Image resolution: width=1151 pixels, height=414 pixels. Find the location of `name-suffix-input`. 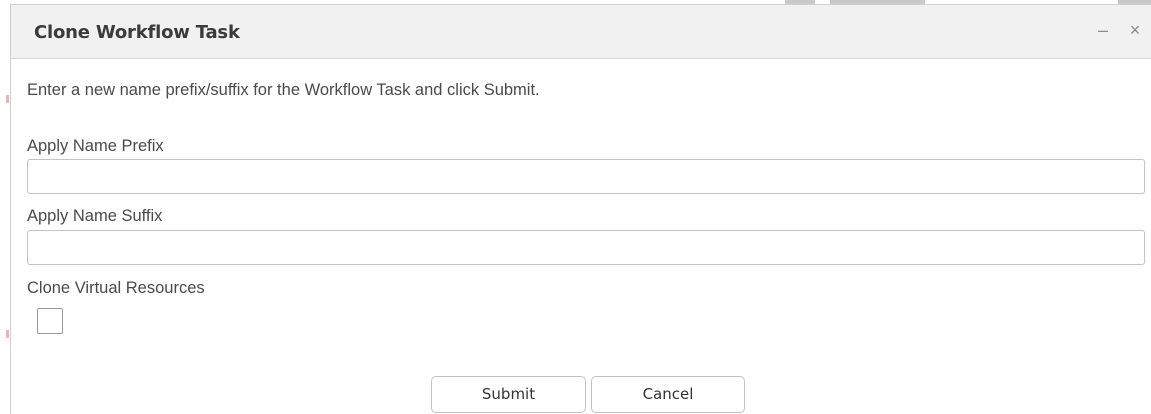

name-suffix-input is located at coordinates (586, 247).